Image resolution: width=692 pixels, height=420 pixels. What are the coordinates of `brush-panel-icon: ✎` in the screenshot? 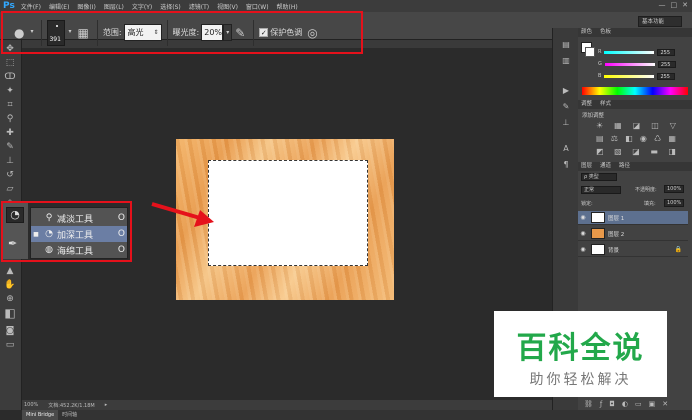 It's located at (566, 107).